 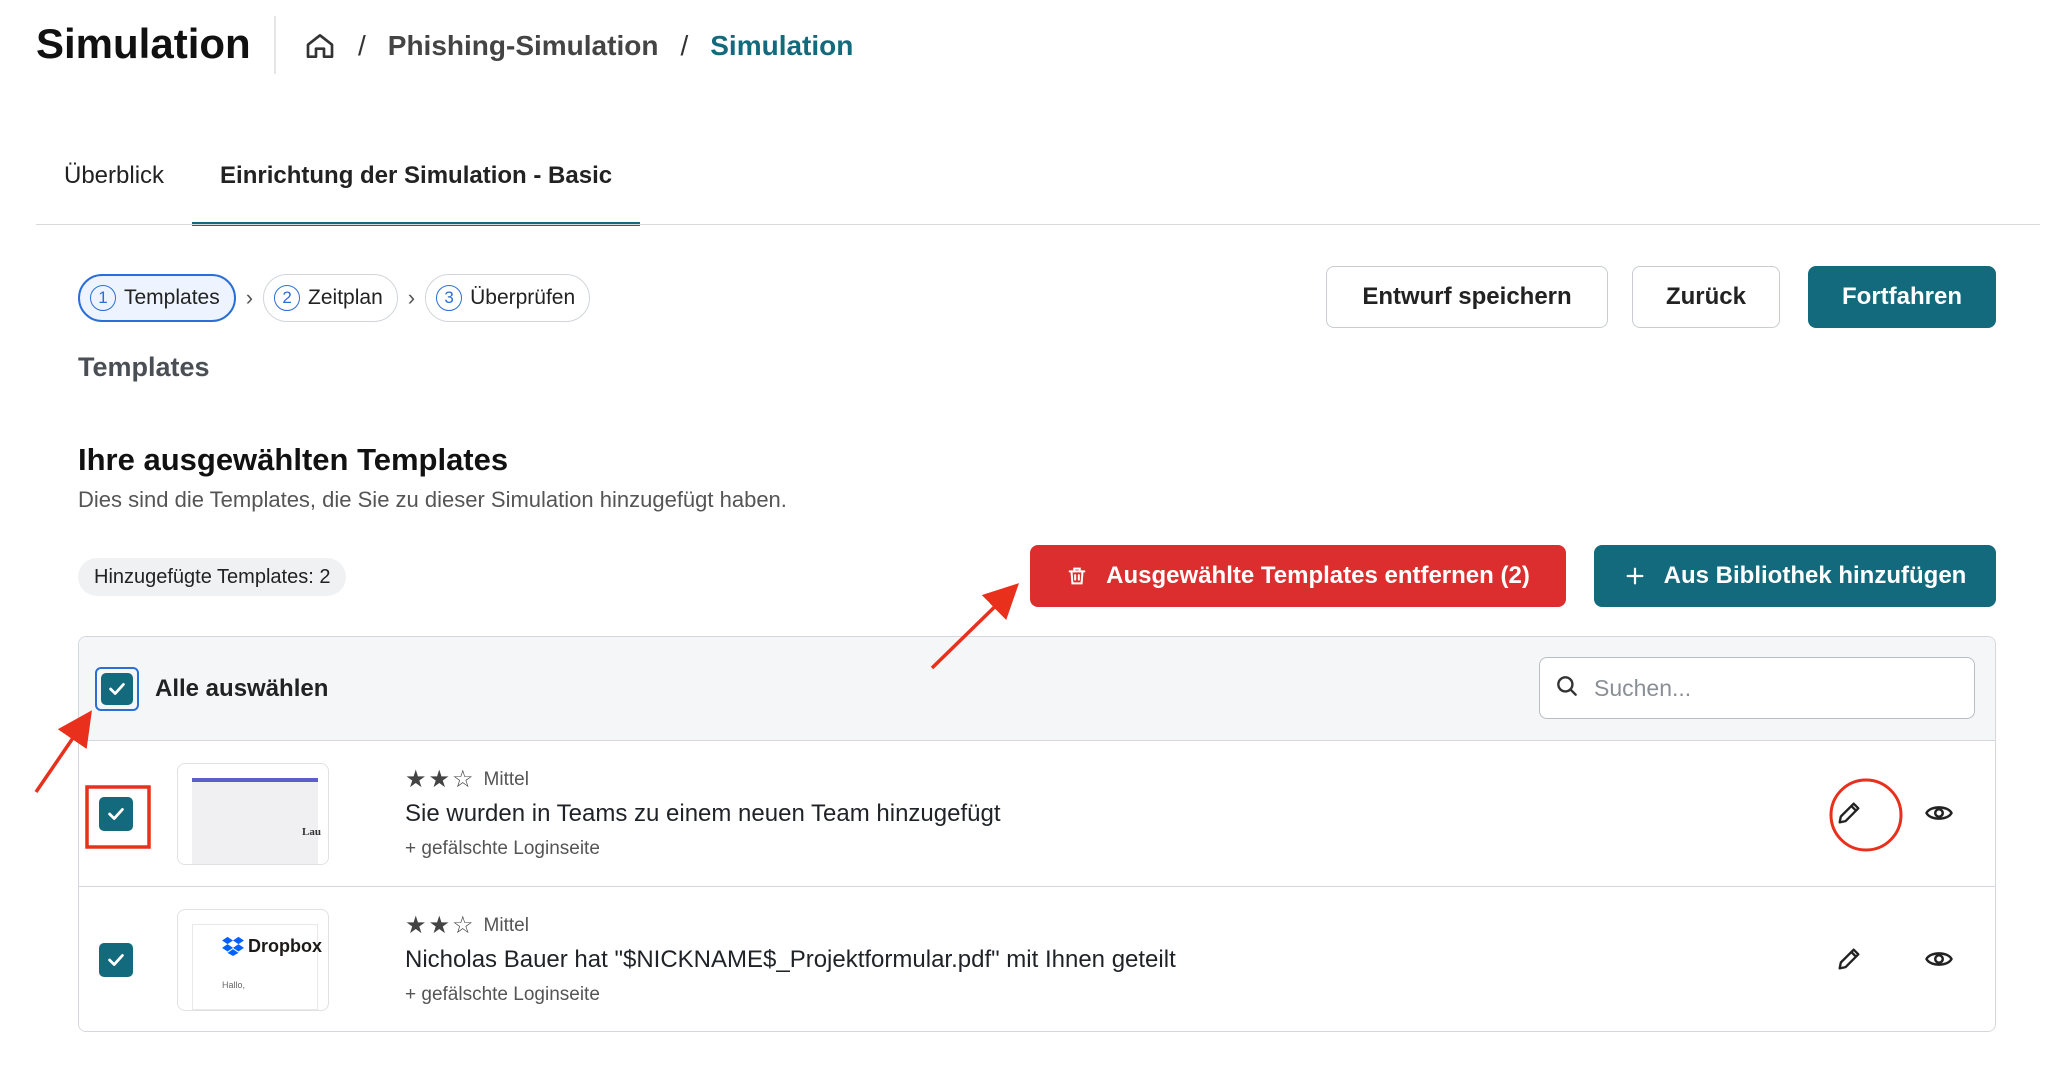 I want to click on step-review: 3 Überprüfen, so click(x=508, y=298).